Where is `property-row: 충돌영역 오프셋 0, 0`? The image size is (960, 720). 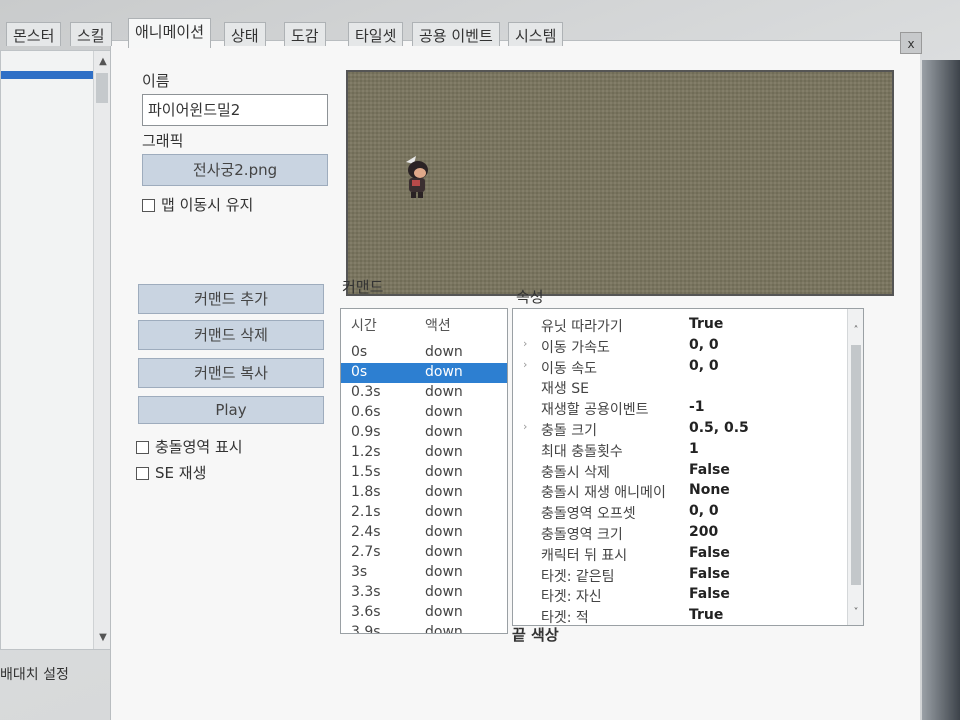
property-row: 충돌영역 오프셋 0, 0 is located at coordinates (681, 512).